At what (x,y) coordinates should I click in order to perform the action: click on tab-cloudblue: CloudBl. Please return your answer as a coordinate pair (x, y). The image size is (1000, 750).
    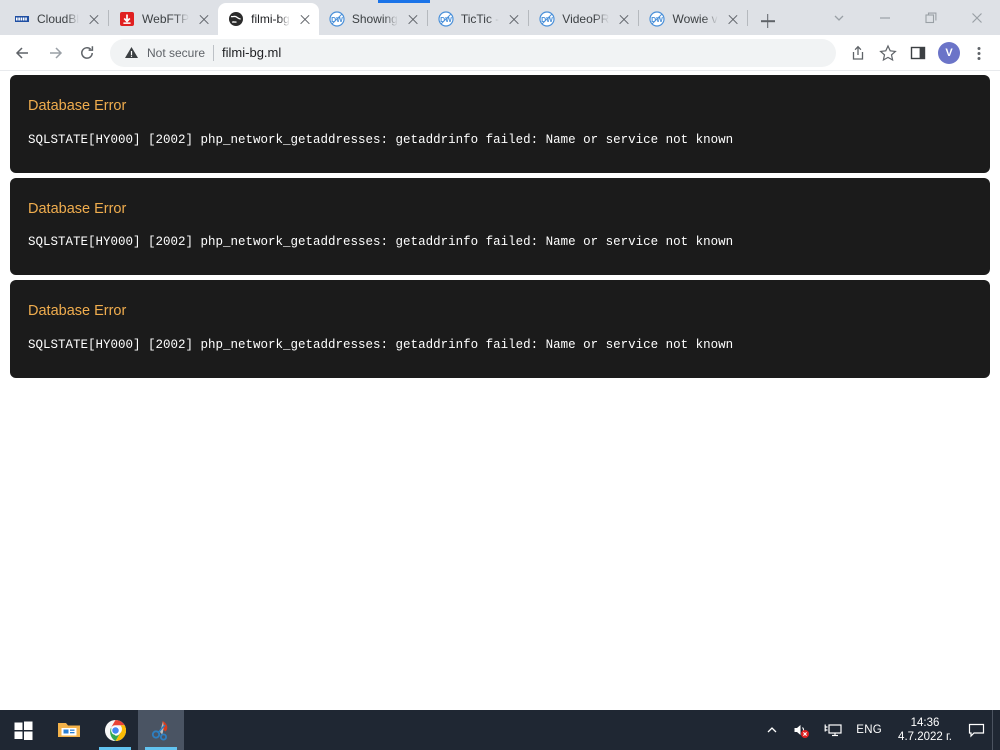
    Looking at the image, I should click on (56, 19).